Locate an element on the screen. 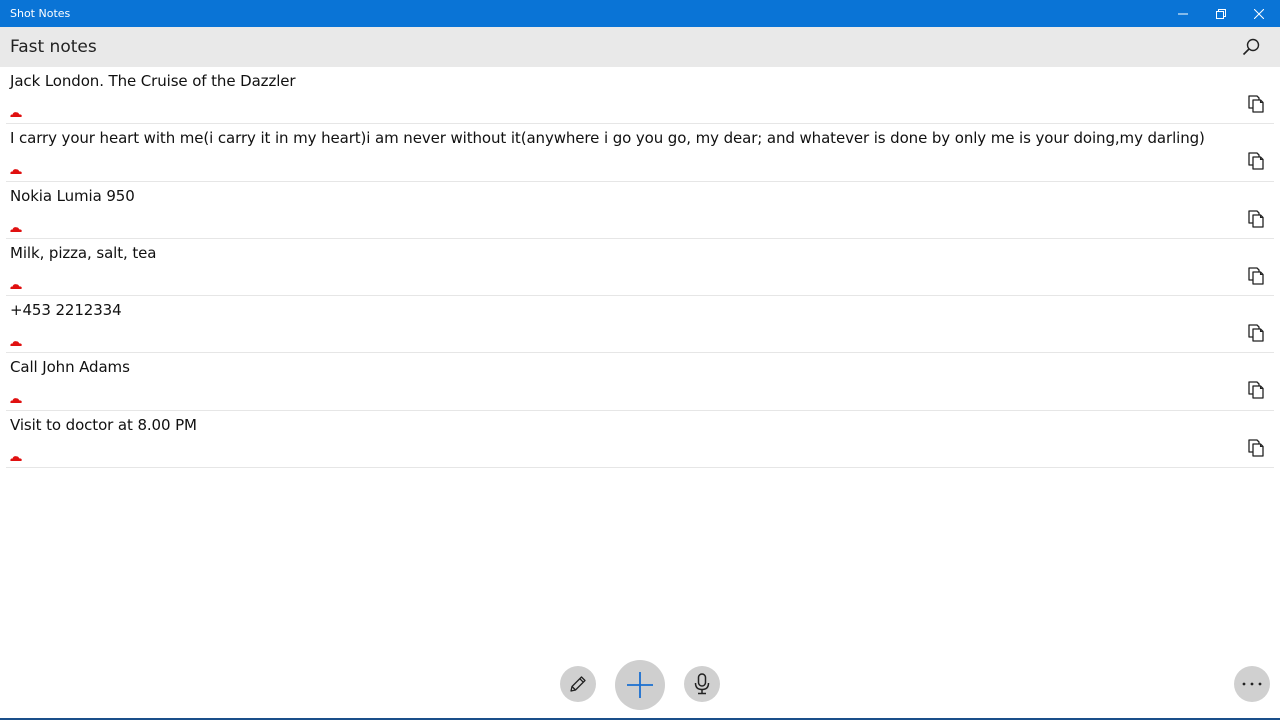 This screenshot has width=1280, height=720. note-item: Visit to doctor at 8.00 PM is located at coordinates (640, 440).